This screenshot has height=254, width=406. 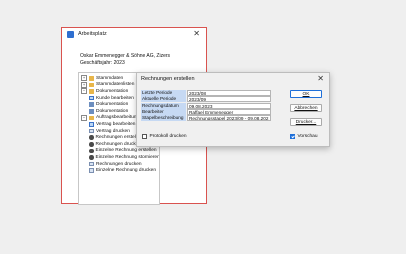 I want to click on print-protocol-label: Protokoll drucken, so click(x=168, y=136).